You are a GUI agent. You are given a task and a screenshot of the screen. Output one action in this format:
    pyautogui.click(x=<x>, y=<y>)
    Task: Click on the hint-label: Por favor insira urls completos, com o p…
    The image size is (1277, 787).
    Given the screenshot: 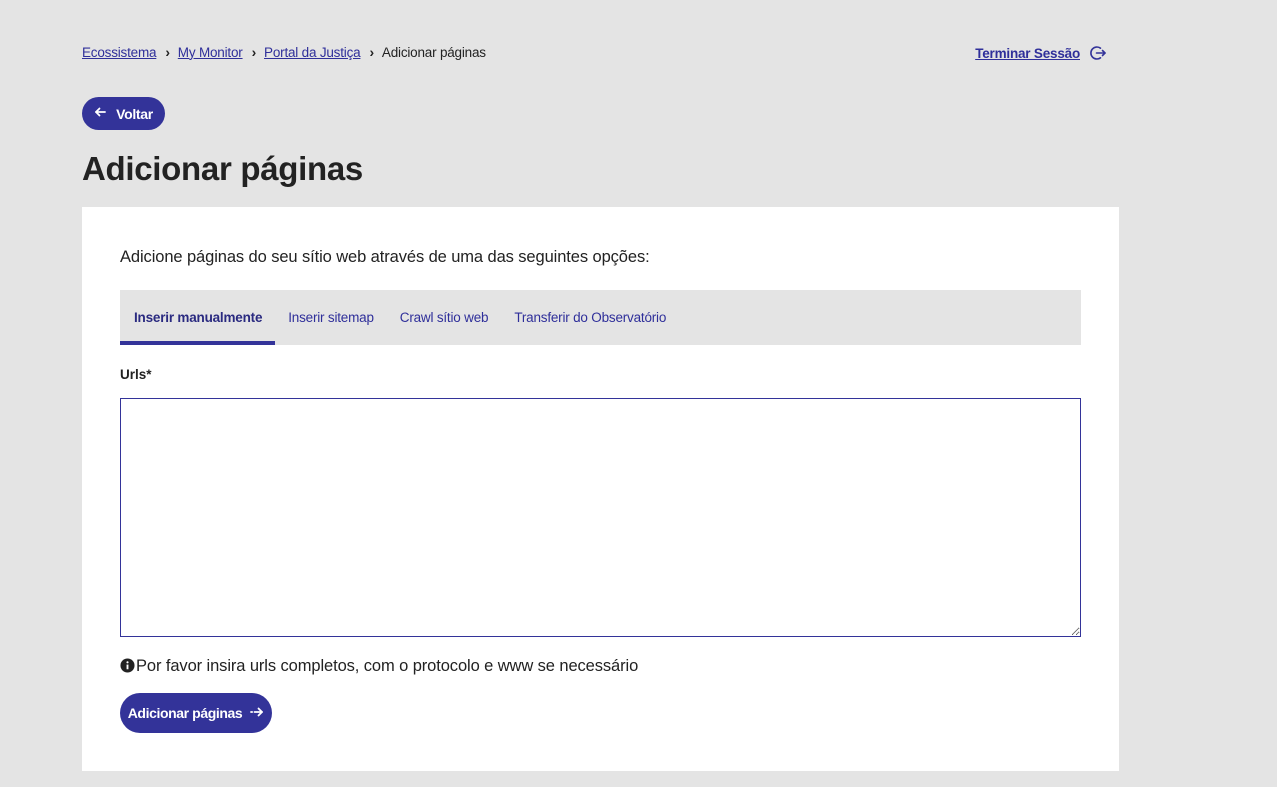 What is the action you would take?
    pyautogui.click(x=387, y=666)
    